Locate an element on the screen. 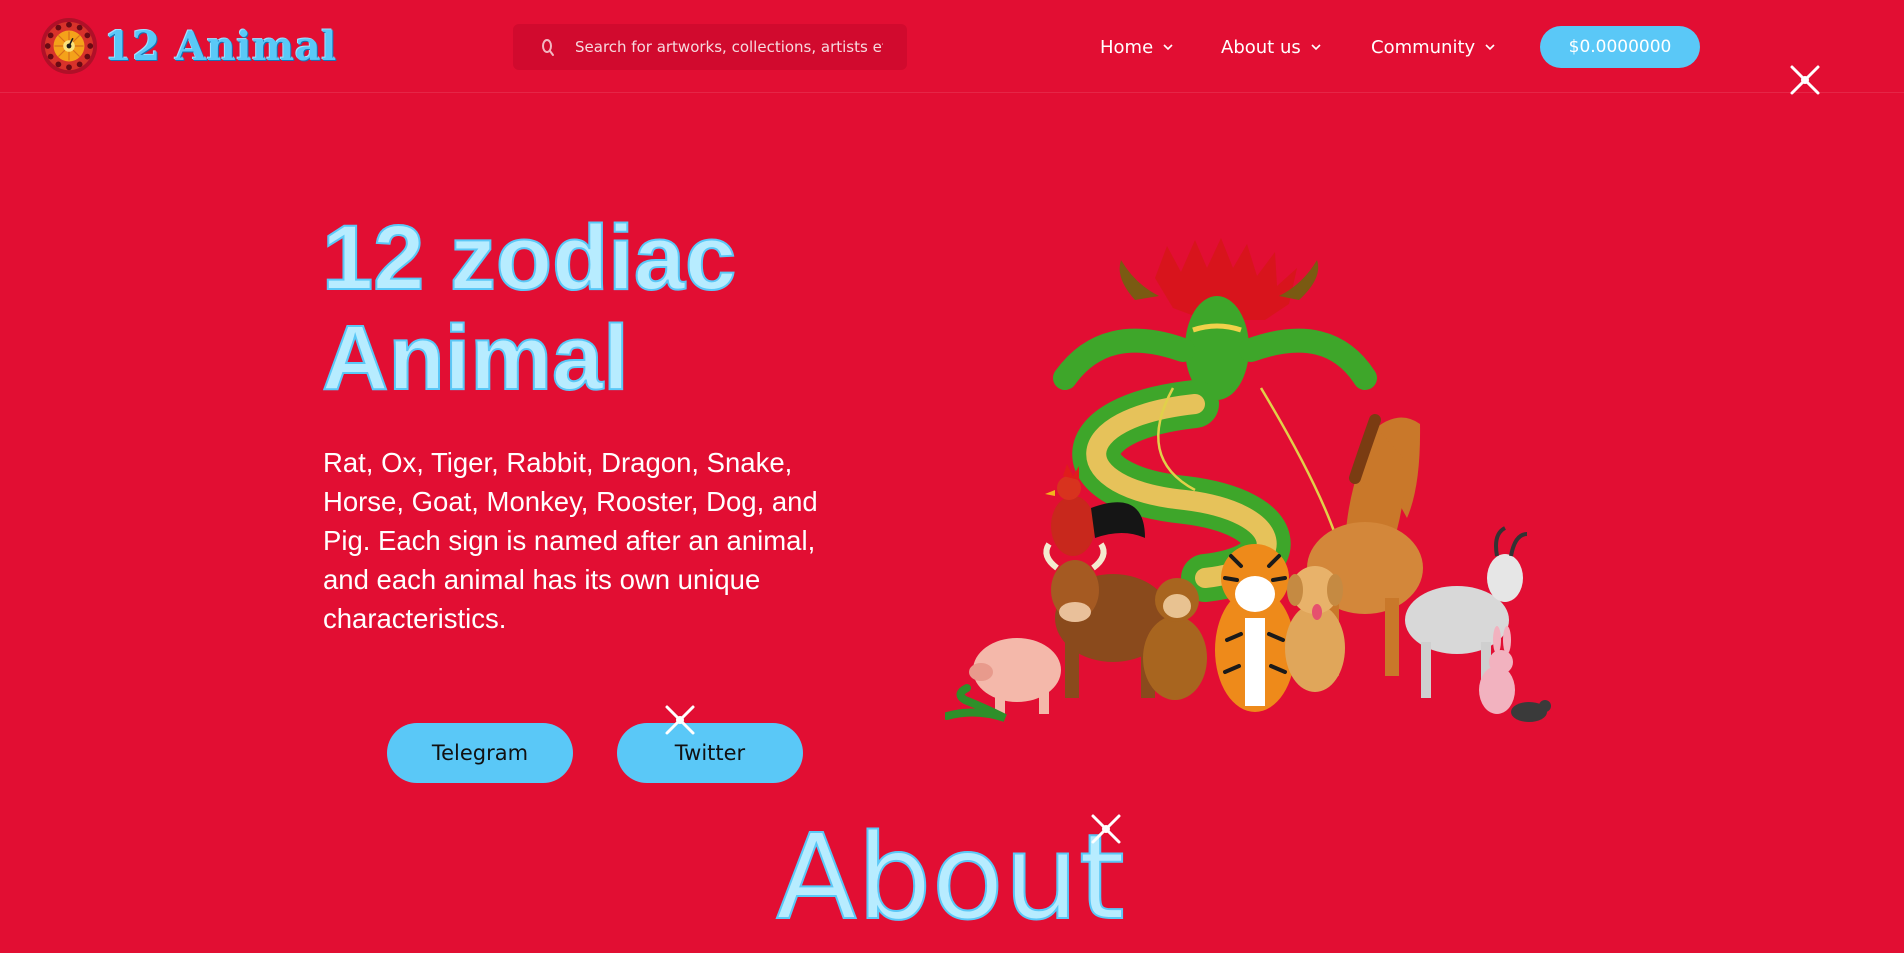 The width and height of the screenshot is (1904, 953). about-heading: About is located at coordinates (950, 877).